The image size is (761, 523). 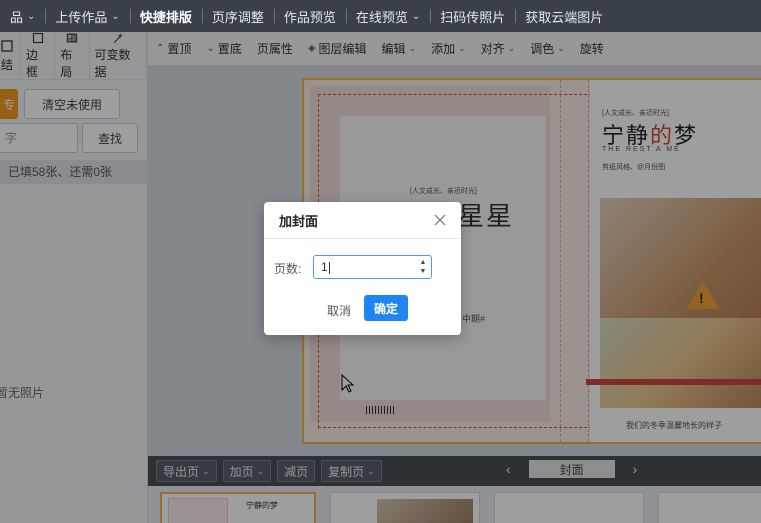 I want to click on nav-item-cloud-images: 获取云端图片, so click(x=564, y=16).